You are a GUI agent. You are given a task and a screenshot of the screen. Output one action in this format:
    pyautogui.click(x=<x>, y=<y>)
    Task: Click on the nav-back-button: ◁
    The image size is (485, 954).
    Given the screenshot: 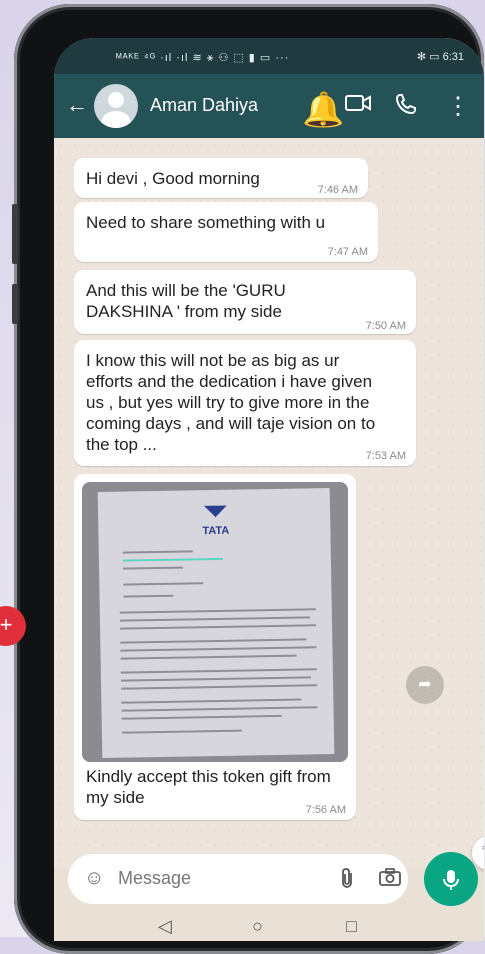 What is the action you would take?
    pyautogui.click(x=165, y=926)
    